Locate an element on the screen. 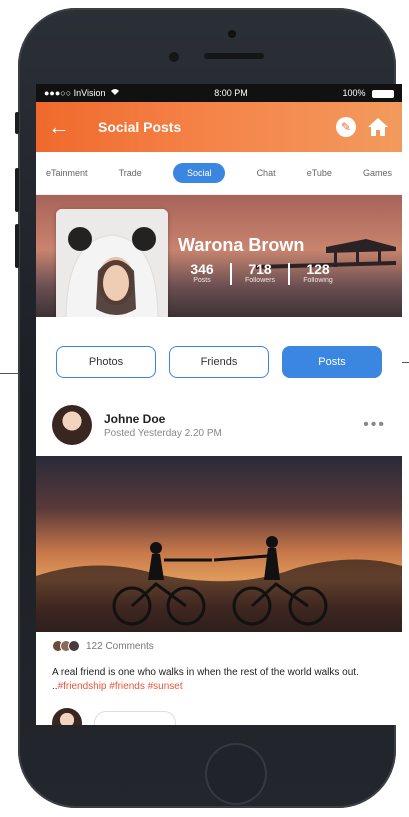 The width and height of the screenshot is (409, 817). volume-down-button is located at coordinates (17, 246).